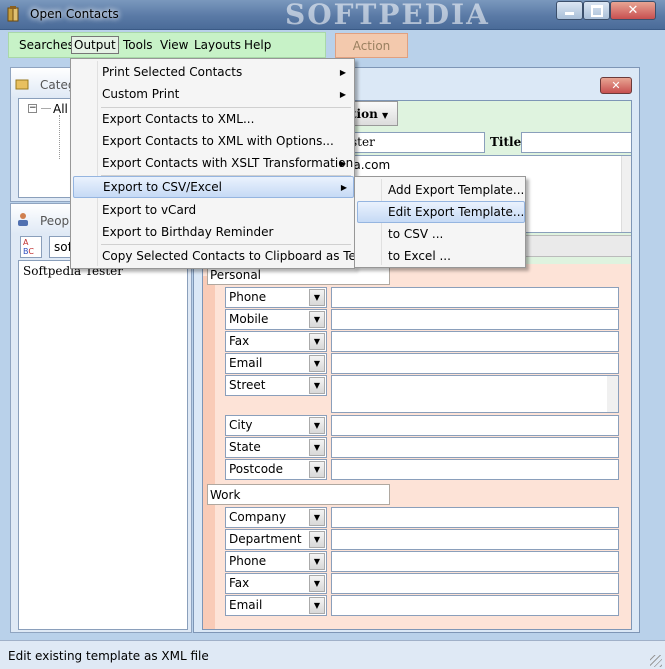 The width and height of the screenshot is (665, 669). What do you see at coordinates (258, 517) in the screenshot?
I see `combo-value: Company` at bounding box center [258, 517].